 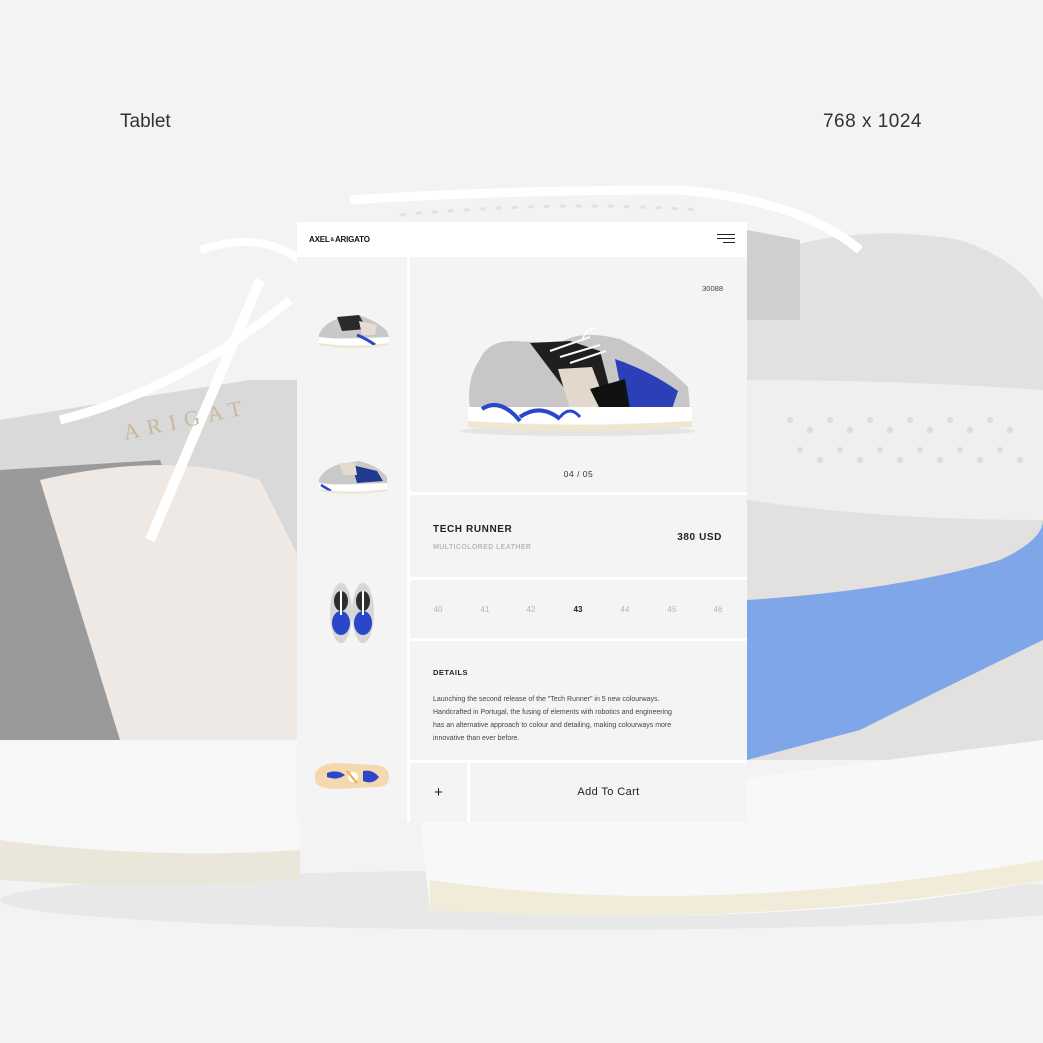 I want to click on size-option-46: 46, so click(x=718, y=609).